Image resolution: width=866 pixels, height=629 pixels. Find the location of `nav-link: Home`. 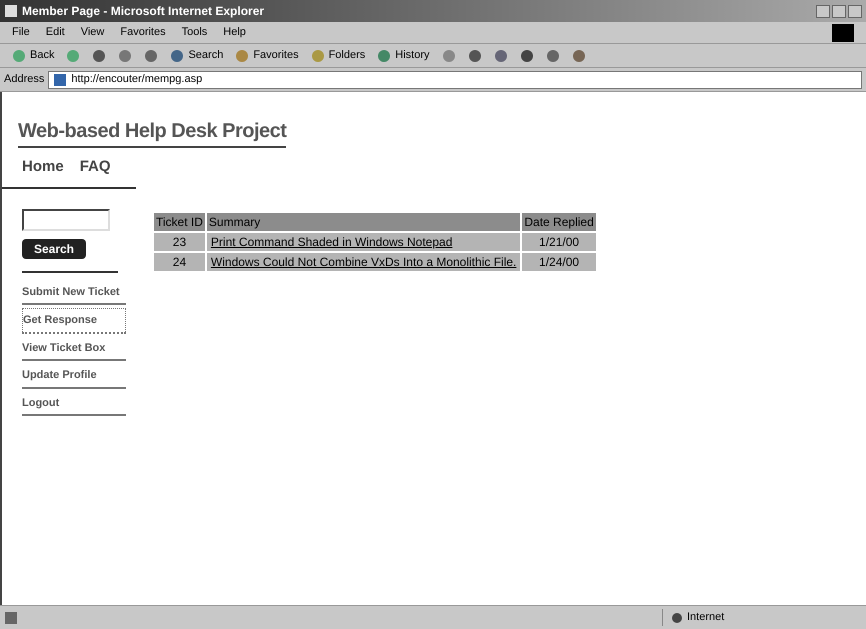

nav-link: Home is located at coordinates (43, 167).